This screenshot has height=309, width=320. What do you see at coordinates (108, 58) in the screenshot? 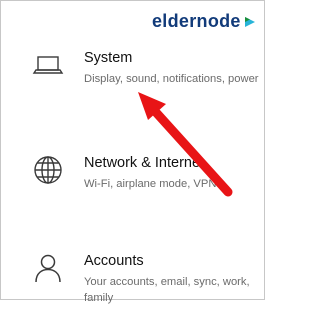
I see `settings-item-title: System` at bounding box center [108, 58].